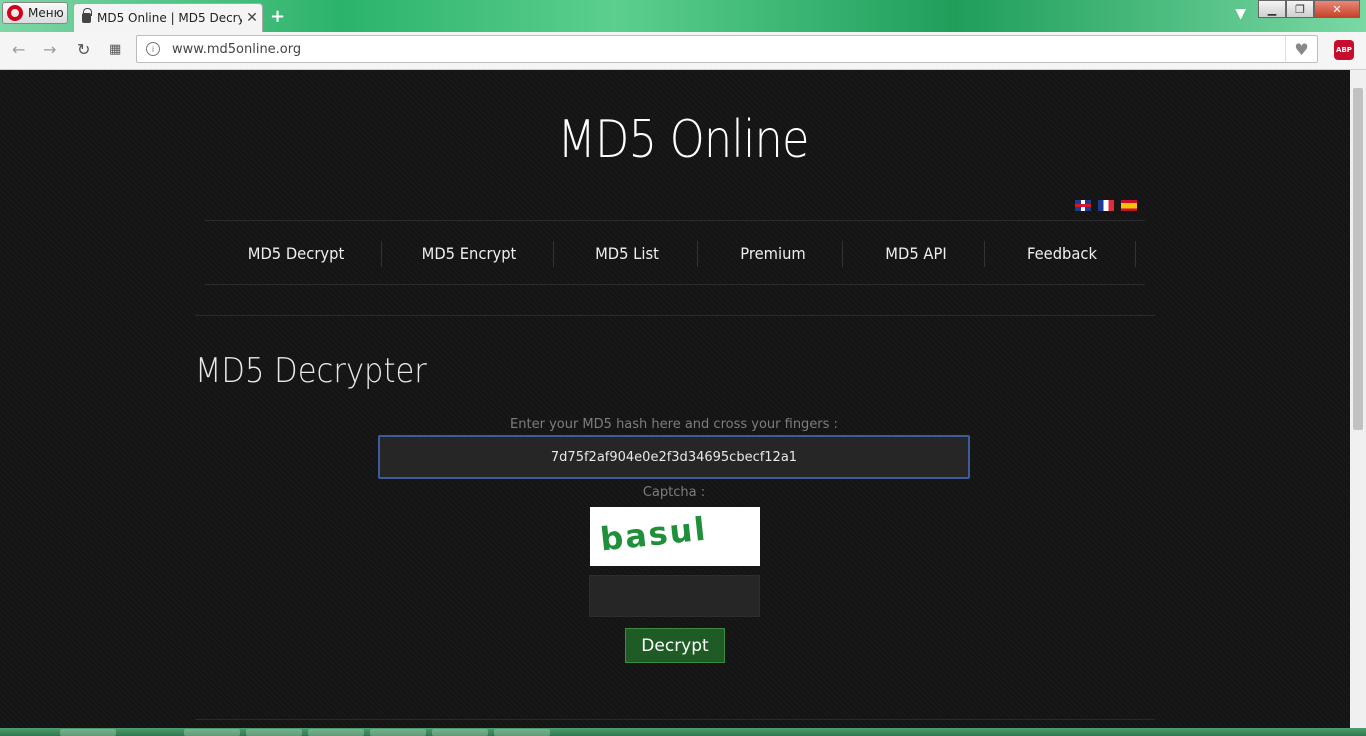 The image size is (1366, 736). I want to click on captcha-label: Captcha :, so click(674, 492).